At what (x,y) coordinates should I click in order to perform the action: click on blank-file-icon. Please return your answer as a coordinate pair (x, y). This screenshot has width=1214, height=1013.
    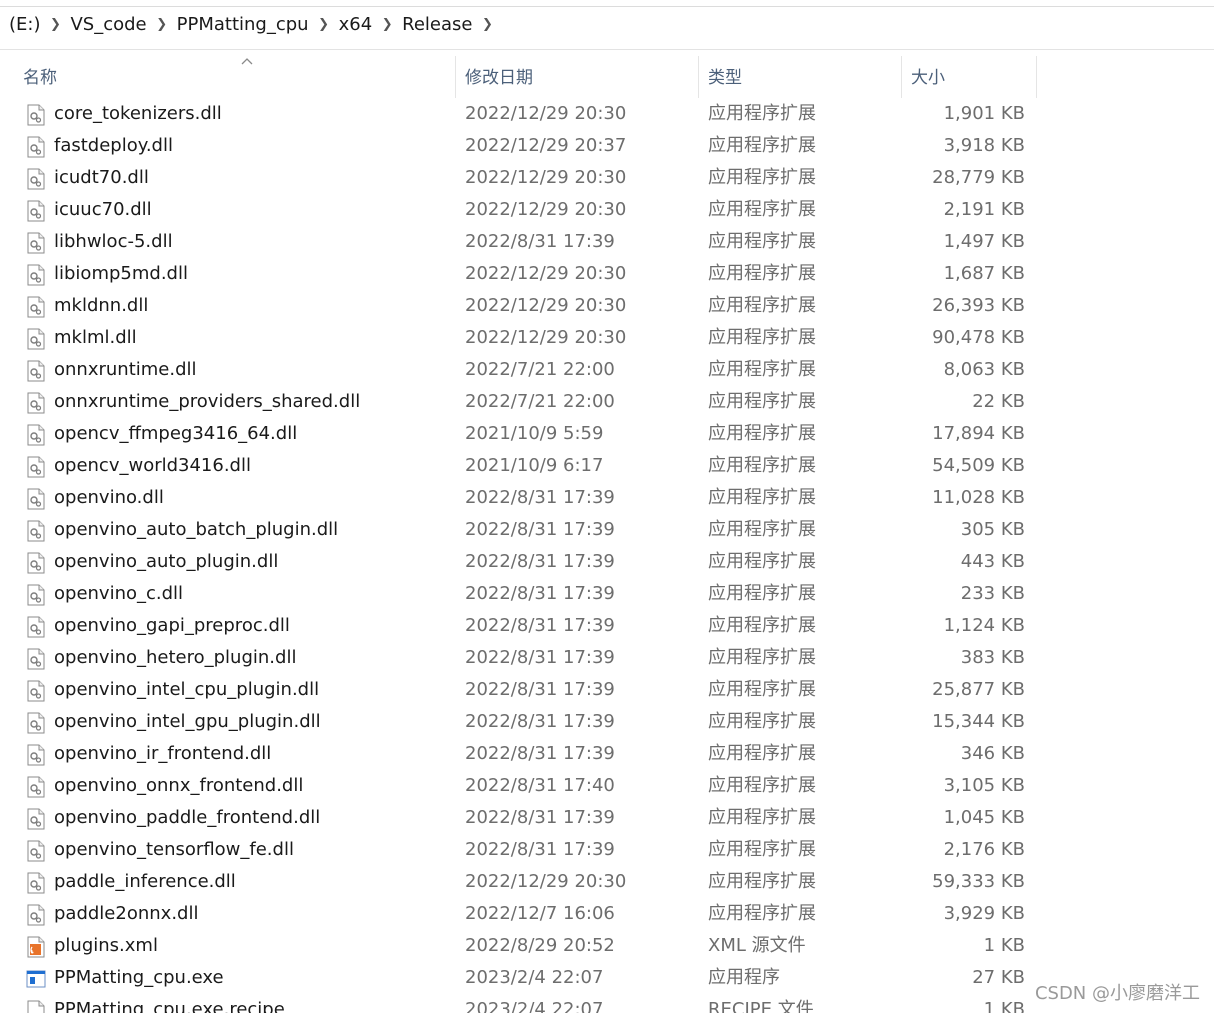
    Looking at the image, I should click on (36, 1006).